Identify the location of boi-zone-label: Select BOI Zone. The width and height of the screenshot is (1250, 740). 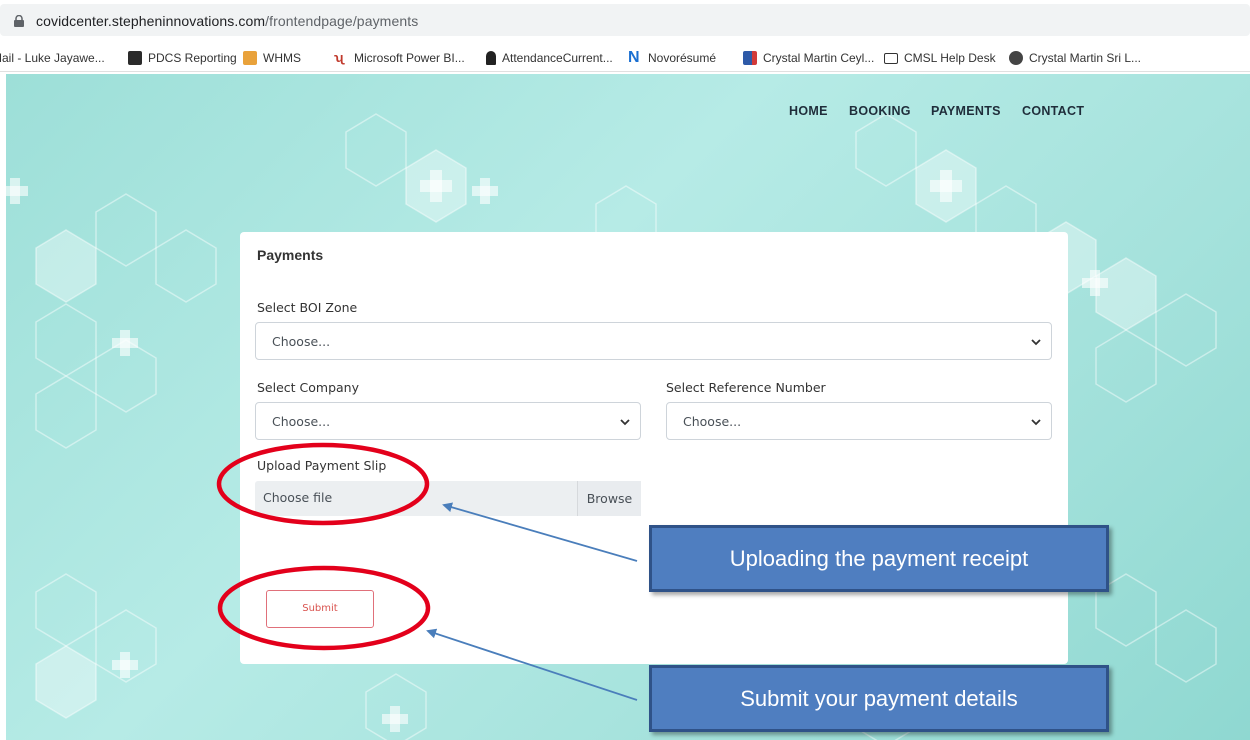
(307, 307).